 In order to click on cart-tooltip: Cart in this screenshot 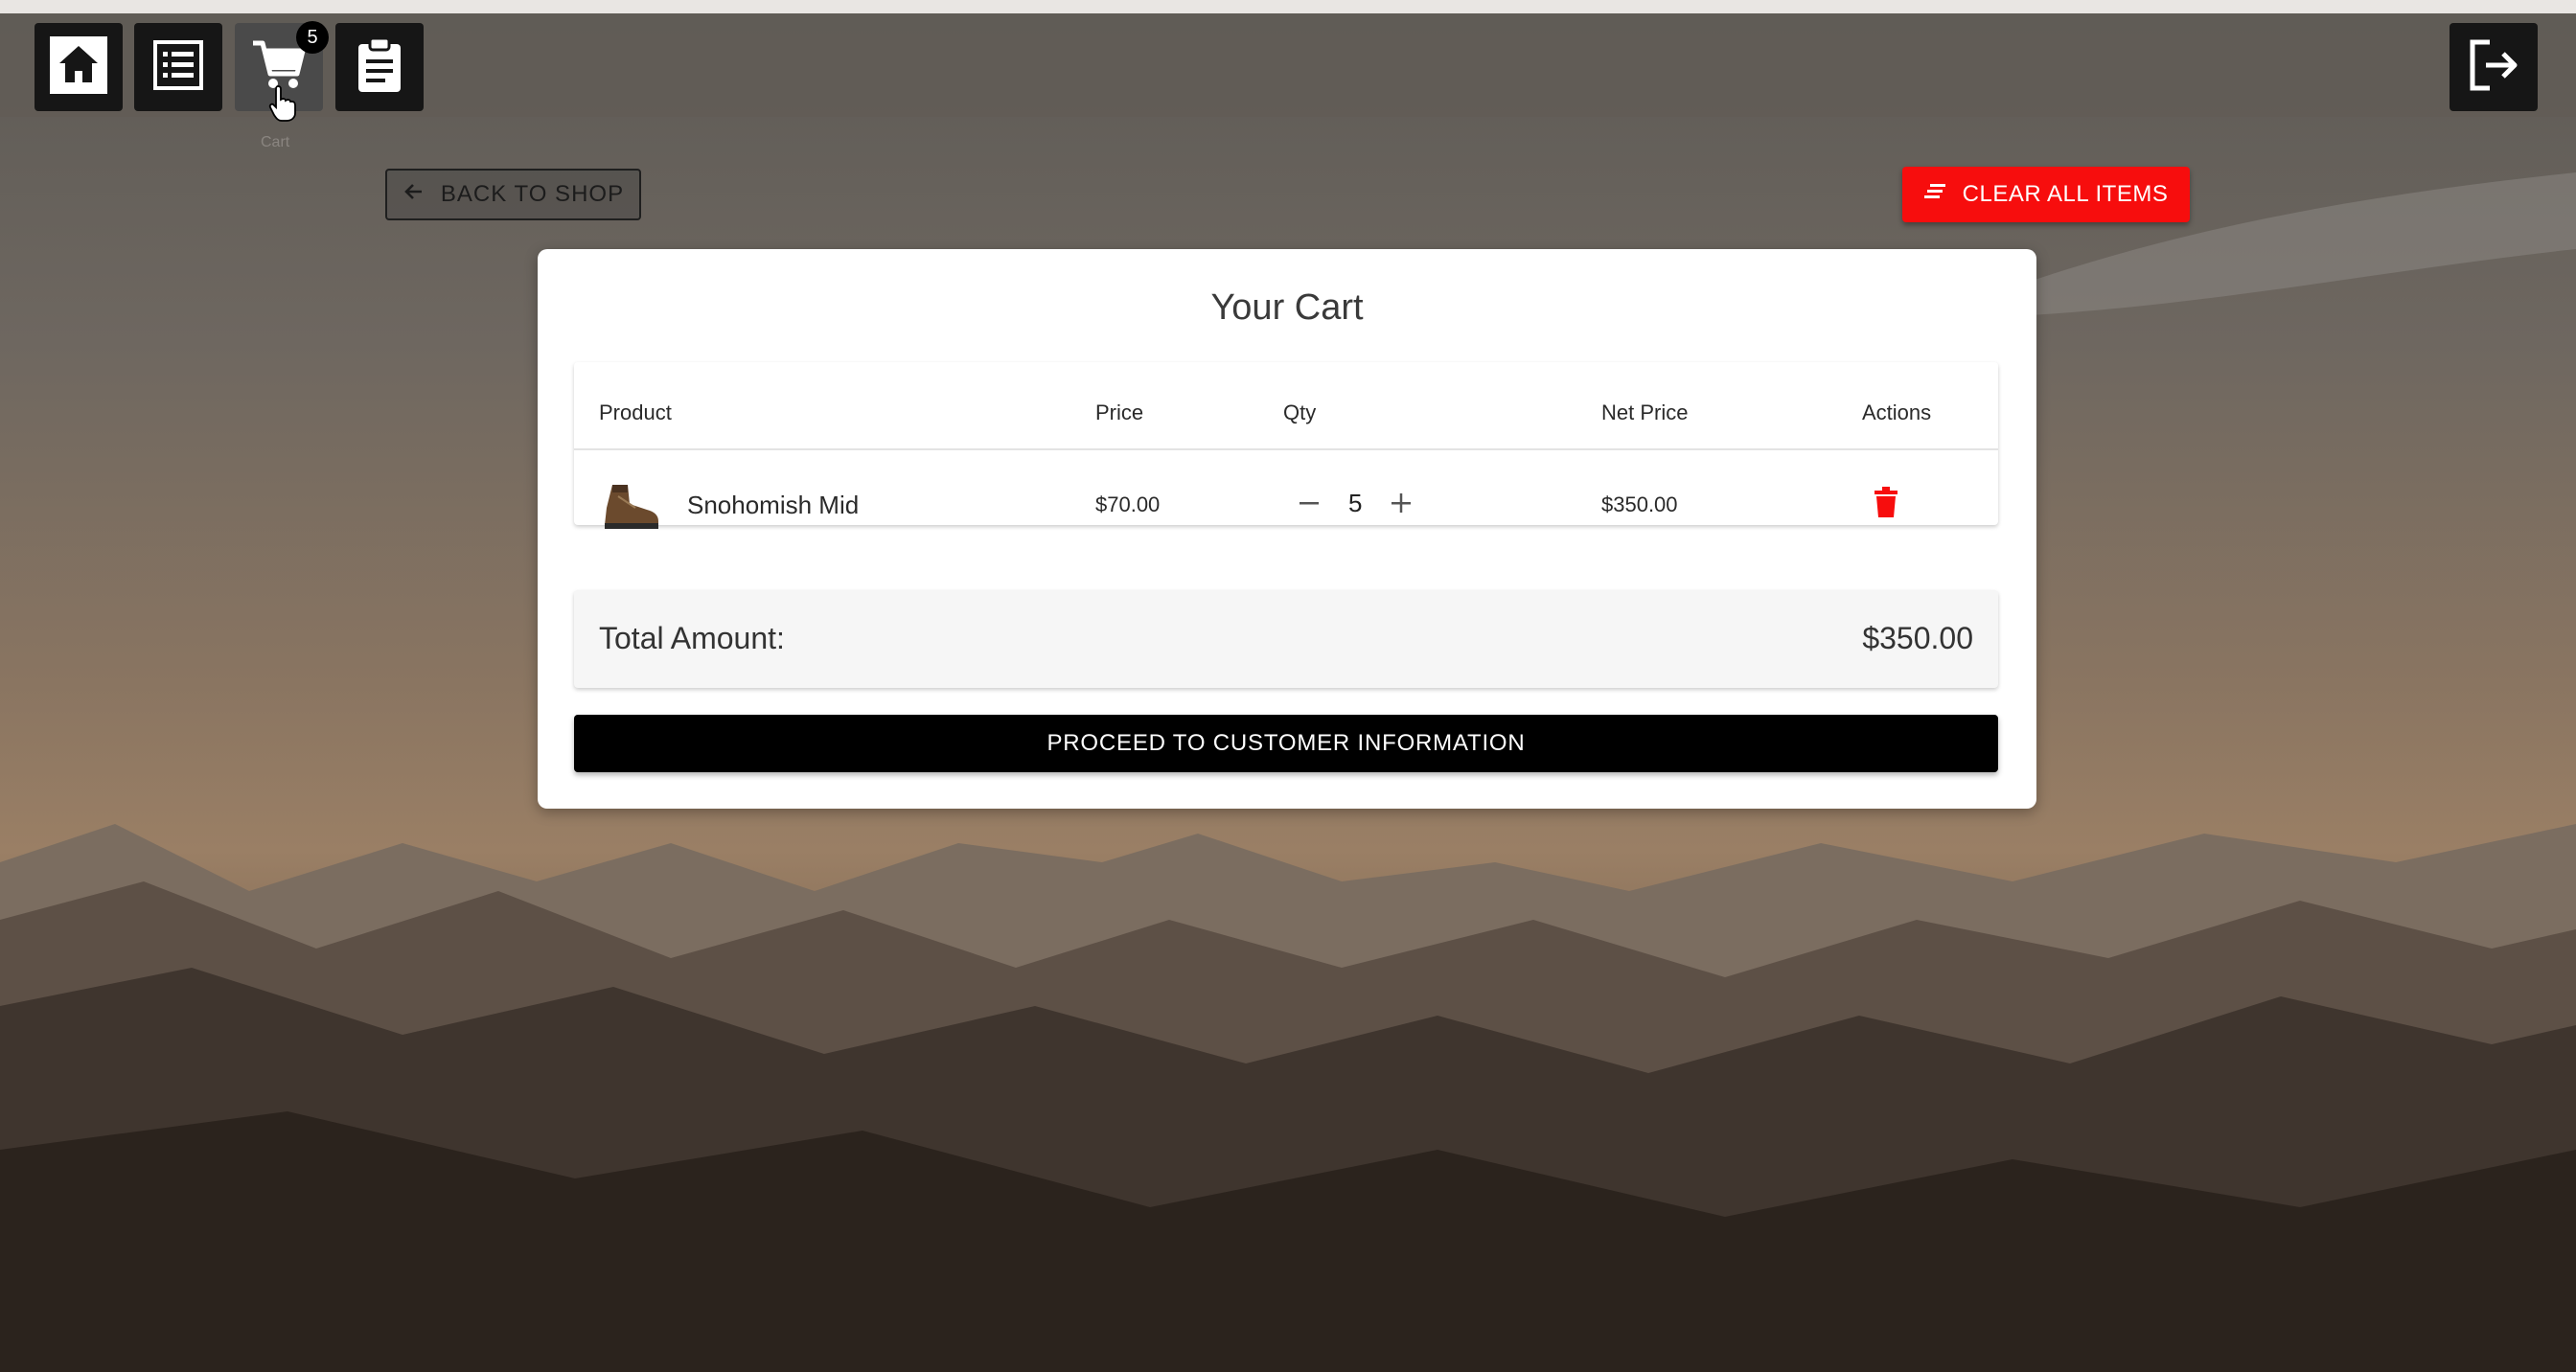, I will do `click(275, 142)`.